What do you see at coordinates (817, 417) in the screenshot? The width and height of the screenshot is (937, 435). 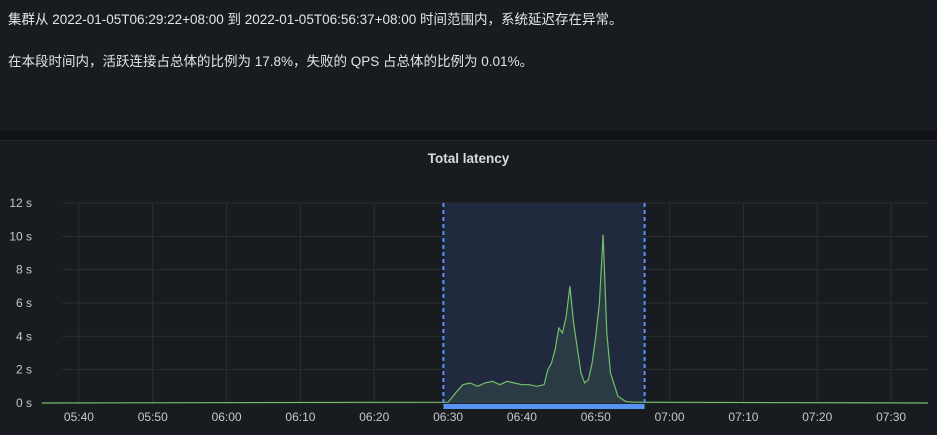 I see `x-tick-label: 07:20` at bounding box center [817, 417].